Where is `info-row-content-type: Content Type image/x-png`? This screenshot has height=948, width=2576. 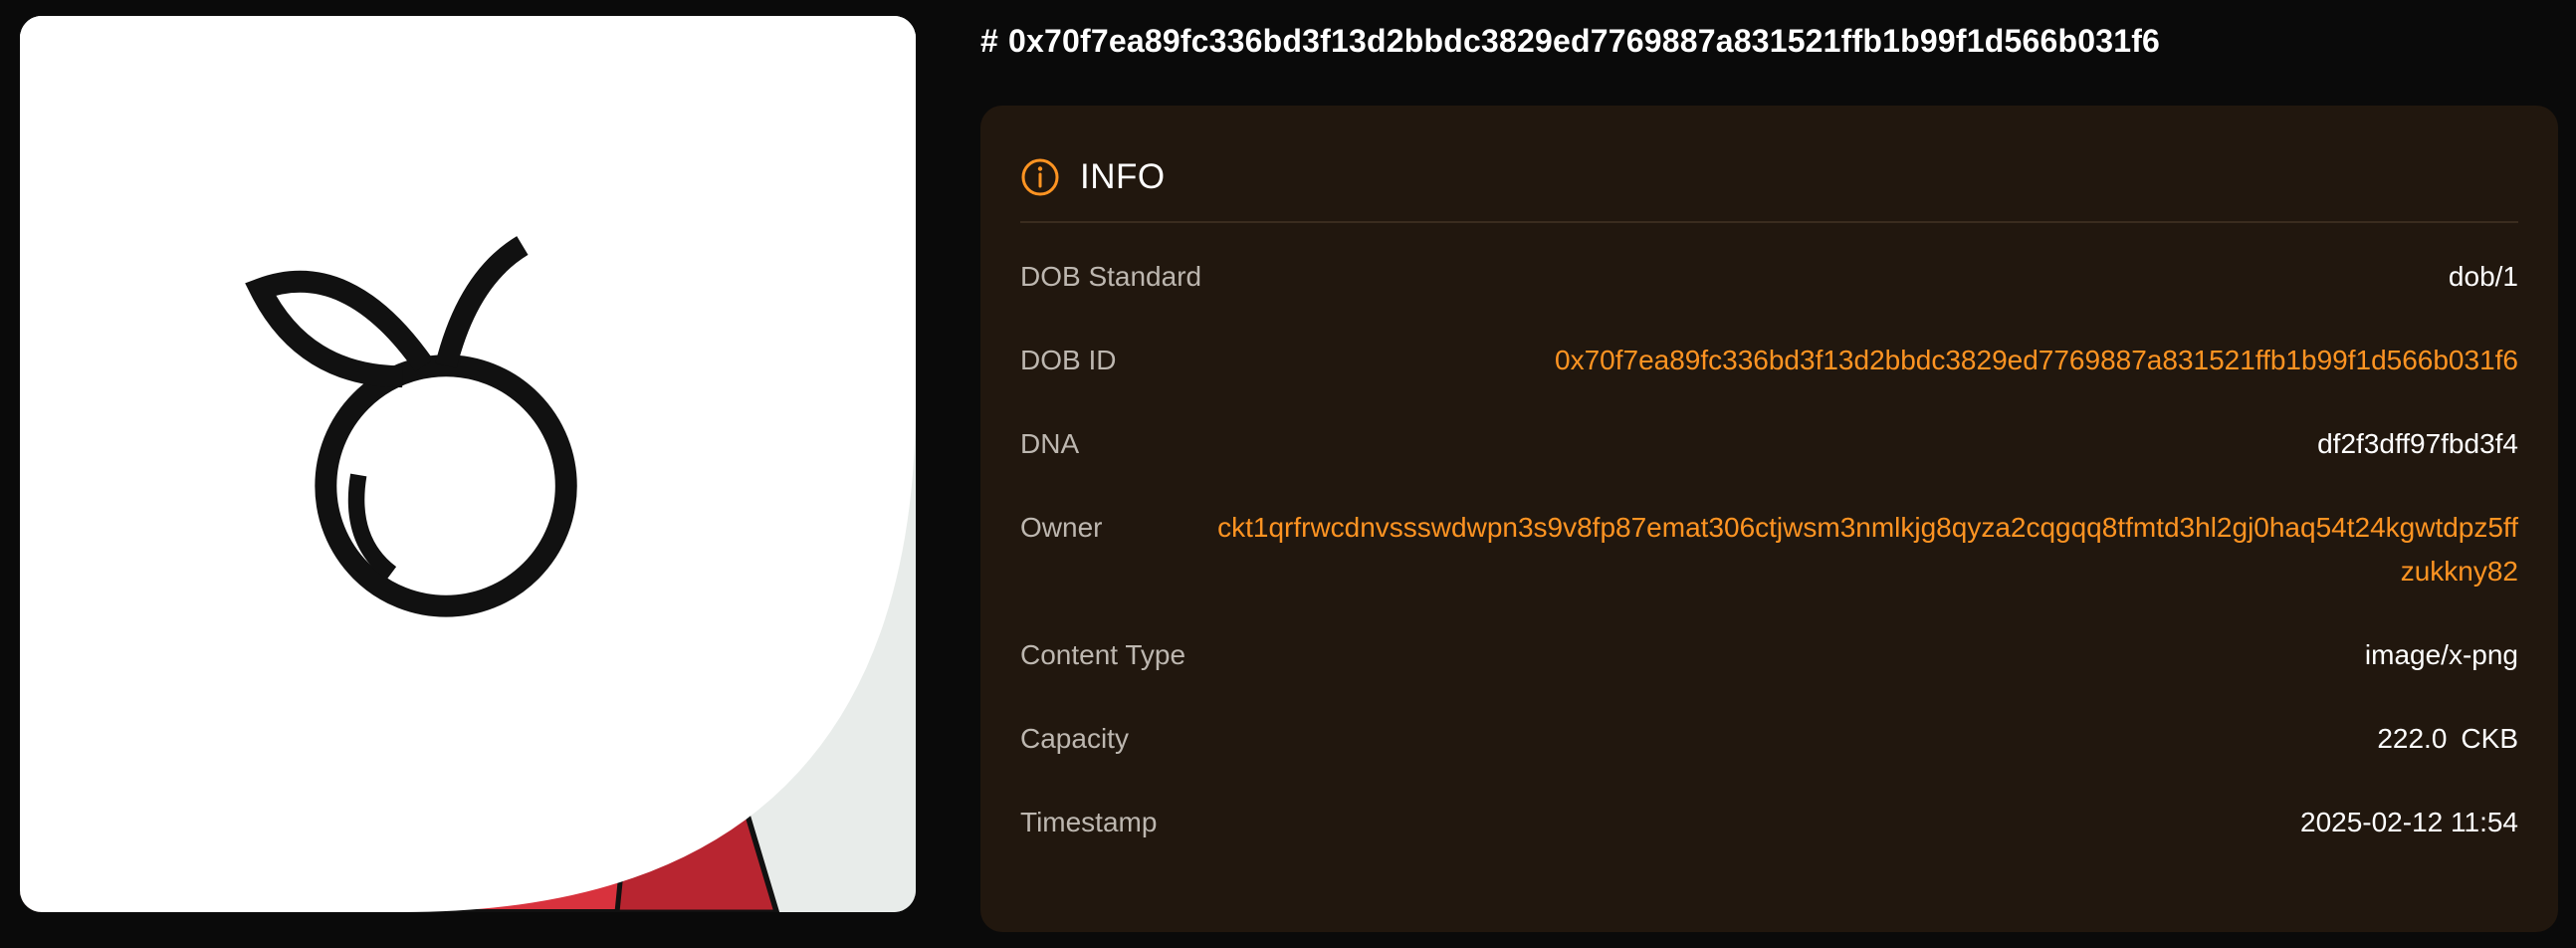 info-row-content-type: Content Type image/x-png is located at coordinates (1769, 655).